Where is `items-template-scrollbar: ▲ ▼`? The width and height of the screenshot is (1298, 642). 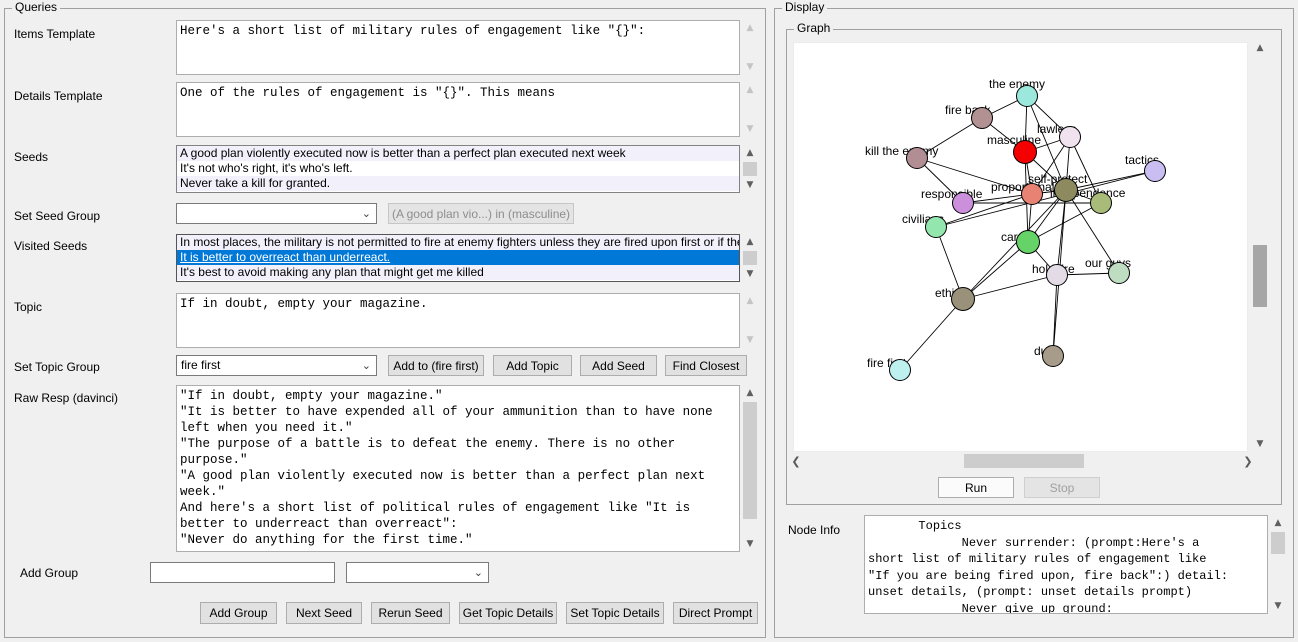
items-template-scrollbar: ▲ ▼ is located at coordinates (750, 47).